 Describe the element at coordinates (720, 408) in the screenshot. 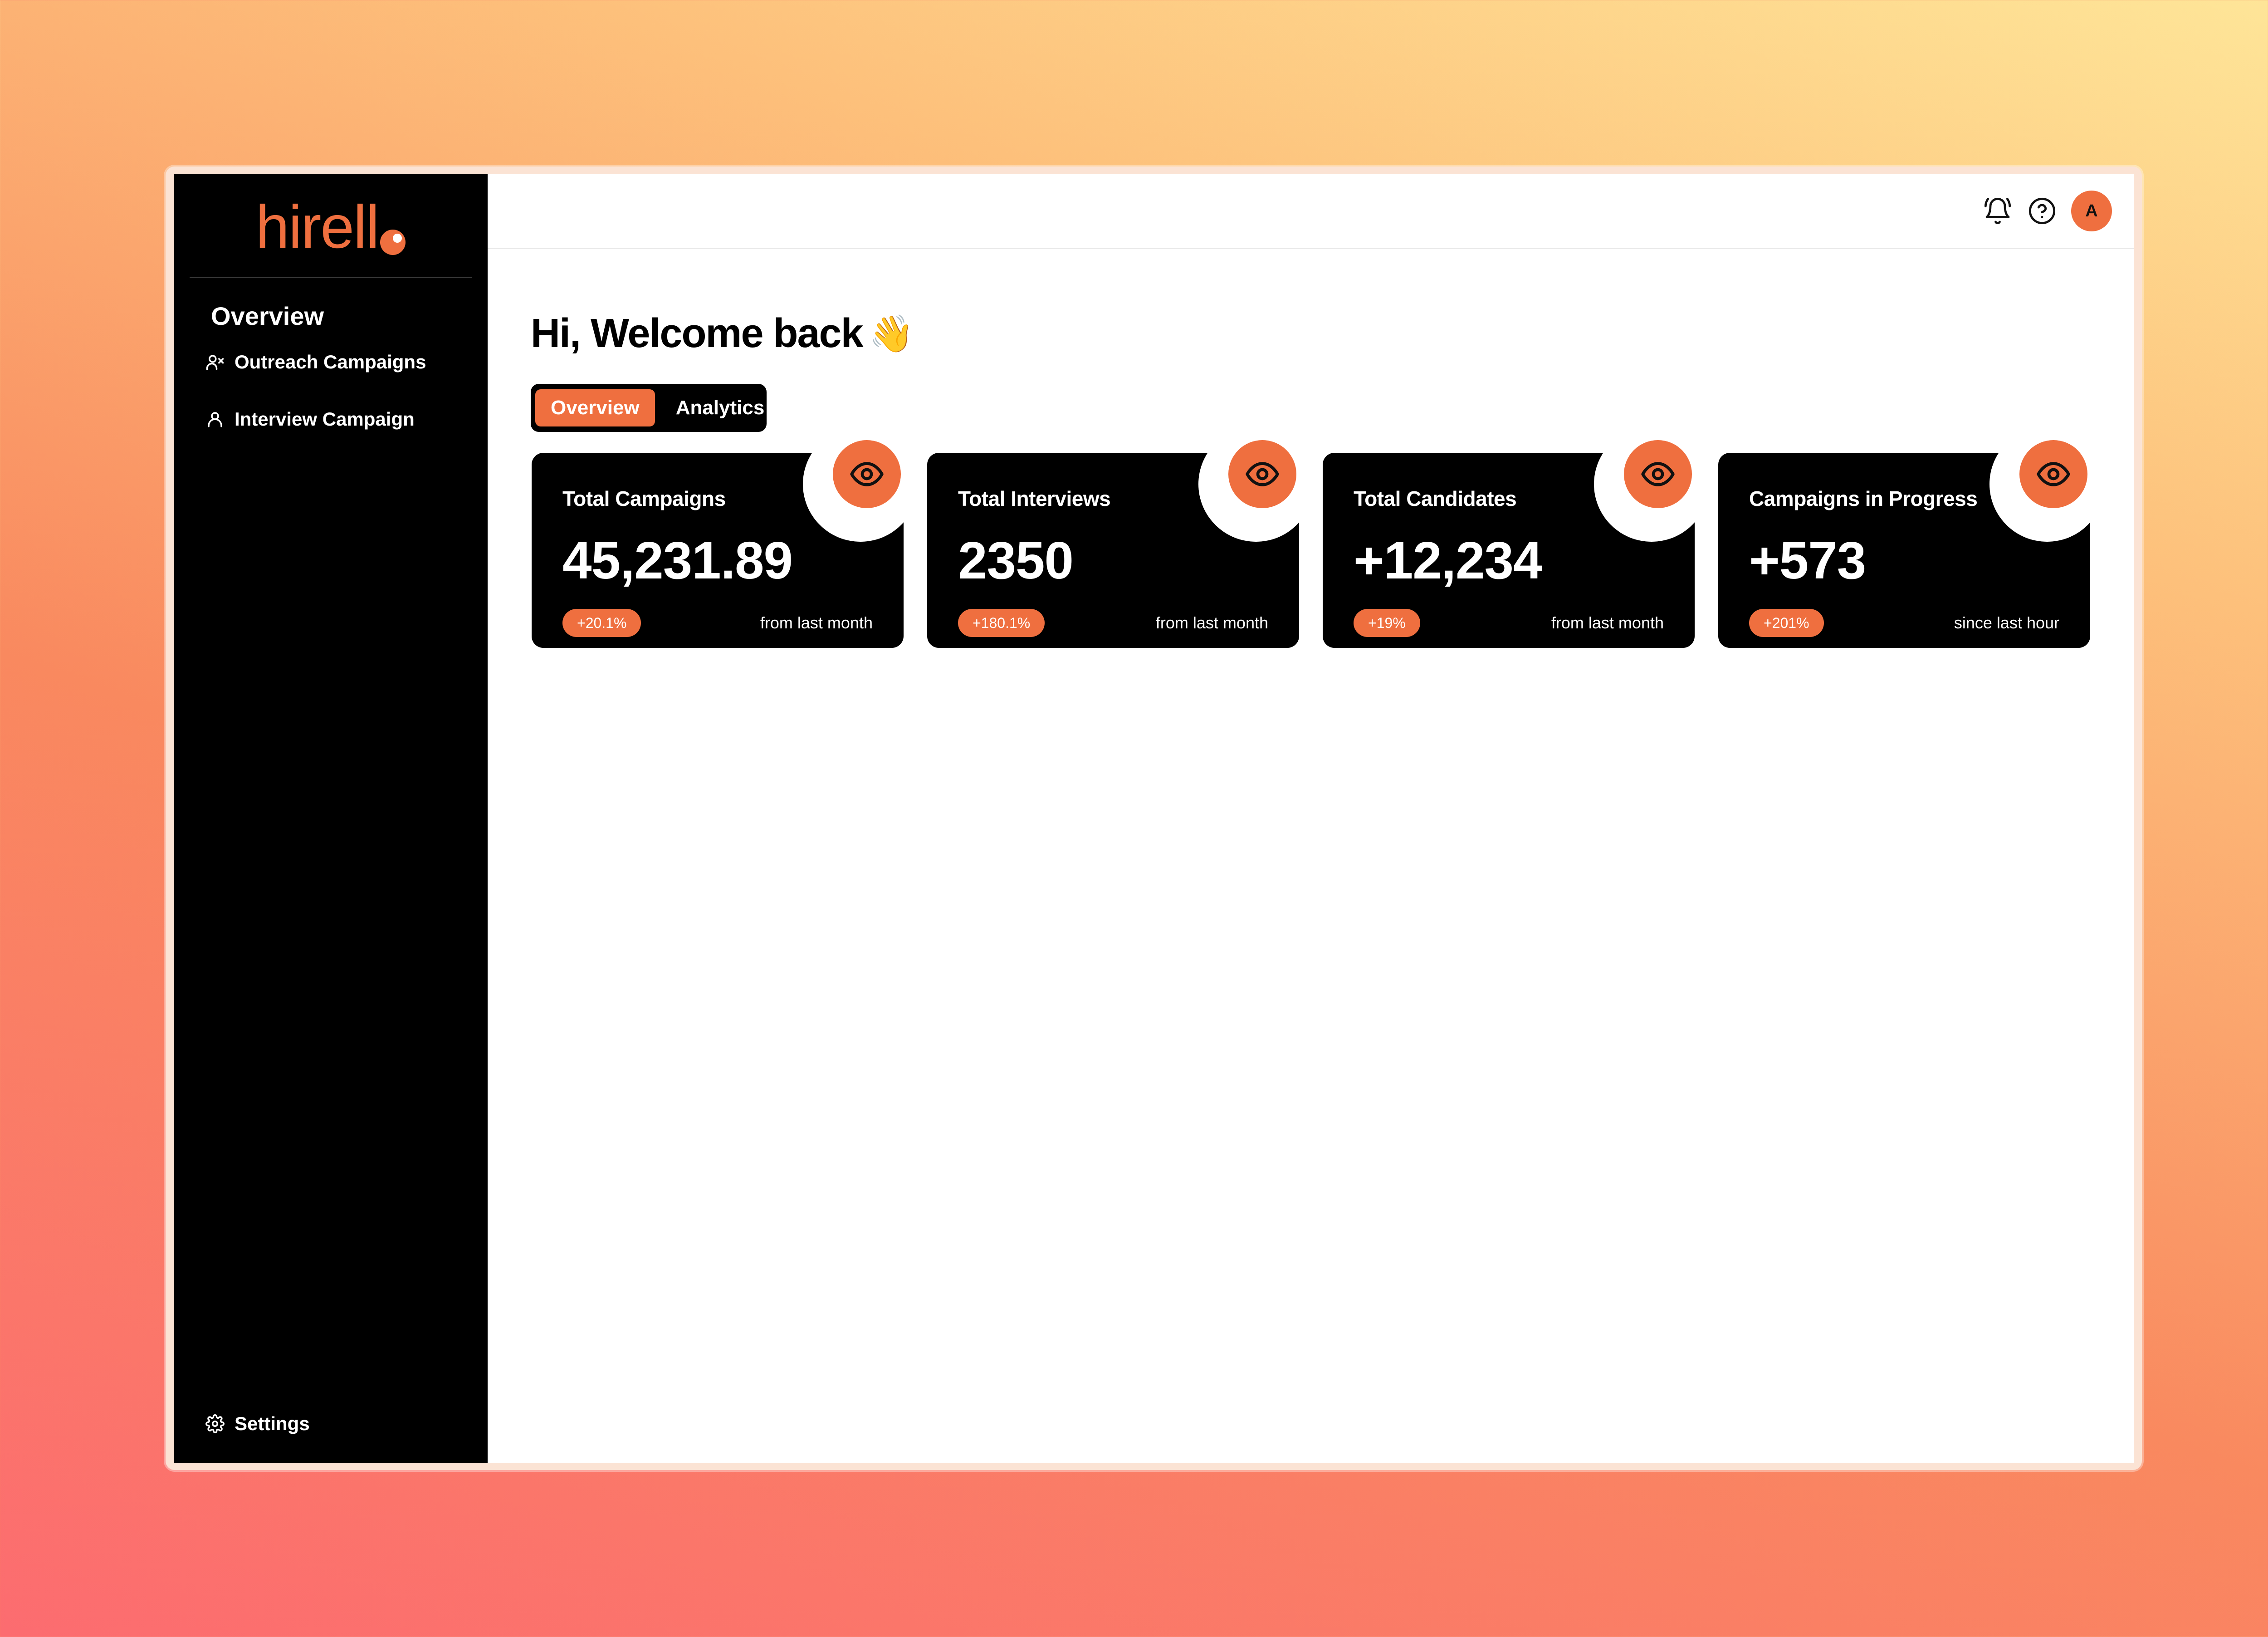

I see `tab-analytics: Analytics` at that location.